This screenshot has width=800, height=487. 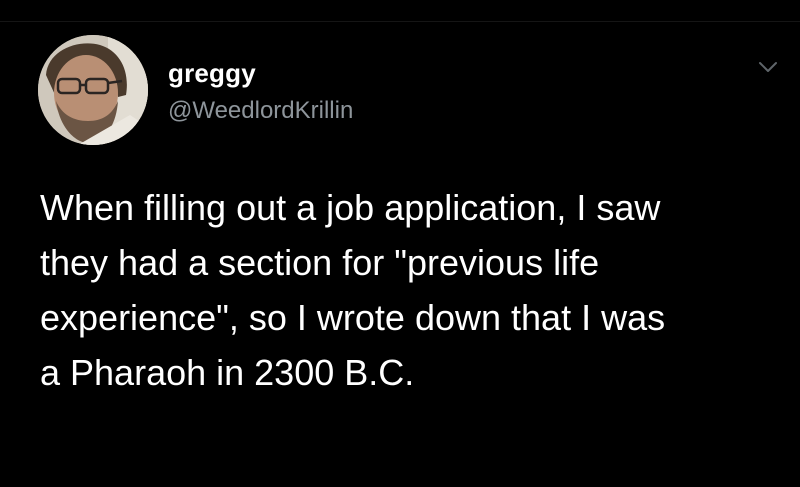 I want to click on user-avatar-icon, so click(x=93, y=90).